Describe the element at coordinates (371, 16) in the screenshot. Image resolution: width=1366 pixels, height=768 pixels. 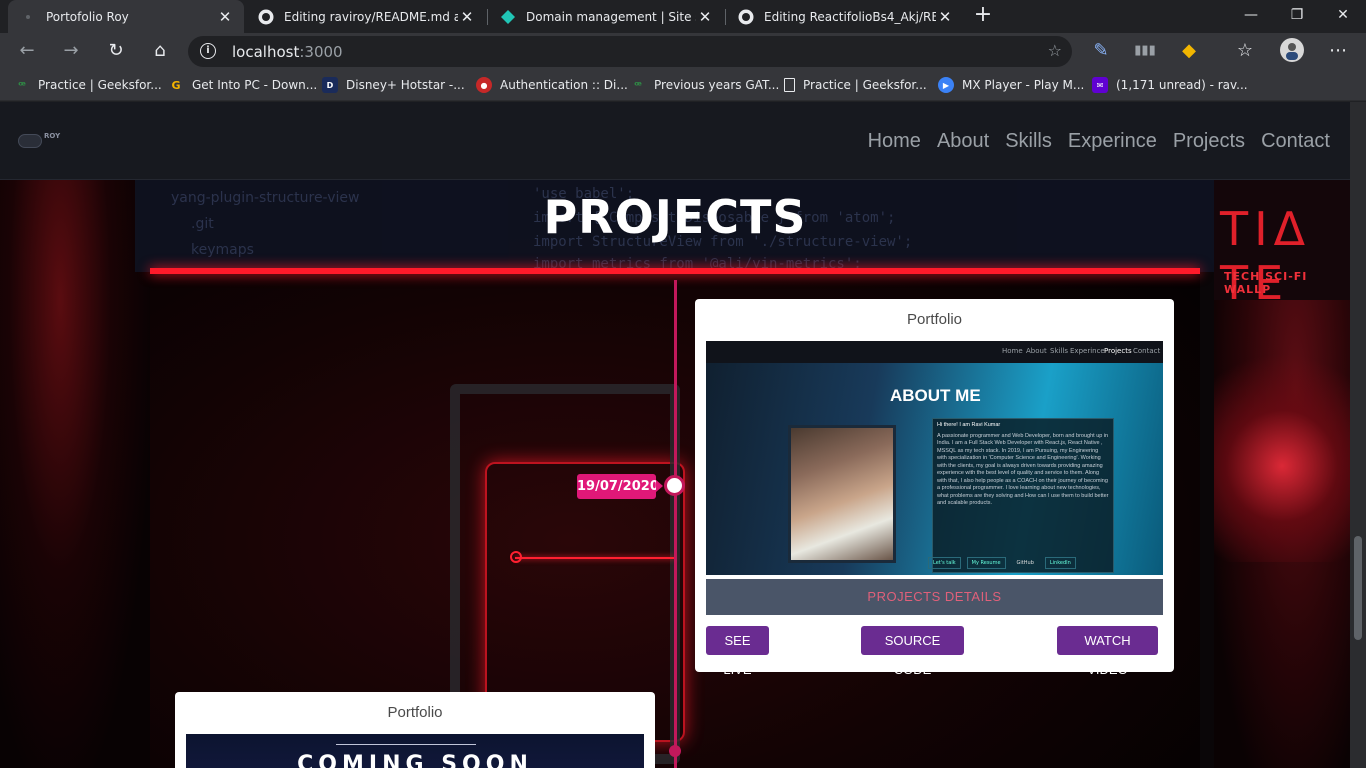
I see `tab-title: Editing raviroy/README.md at m` at that location.